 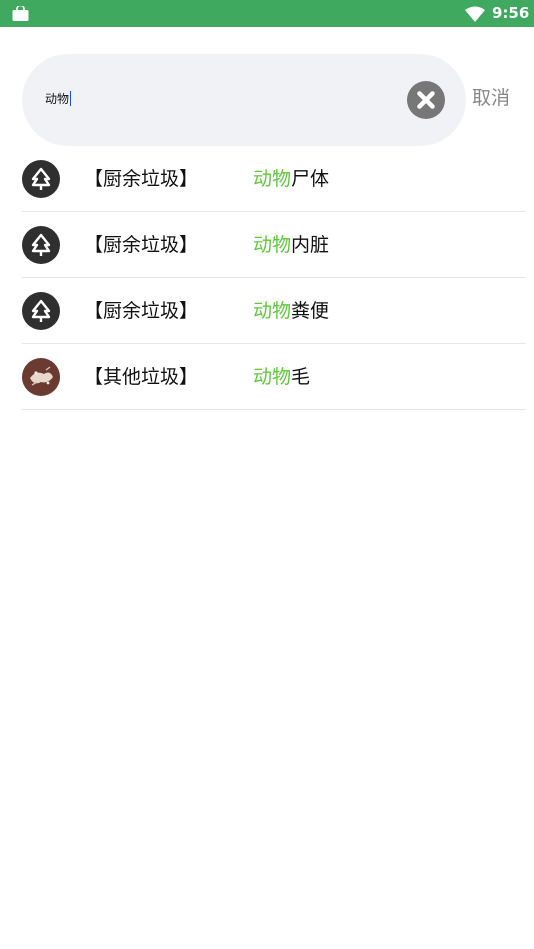 I want to click on item-name: 动物粪便, so click(x=291, y=311).